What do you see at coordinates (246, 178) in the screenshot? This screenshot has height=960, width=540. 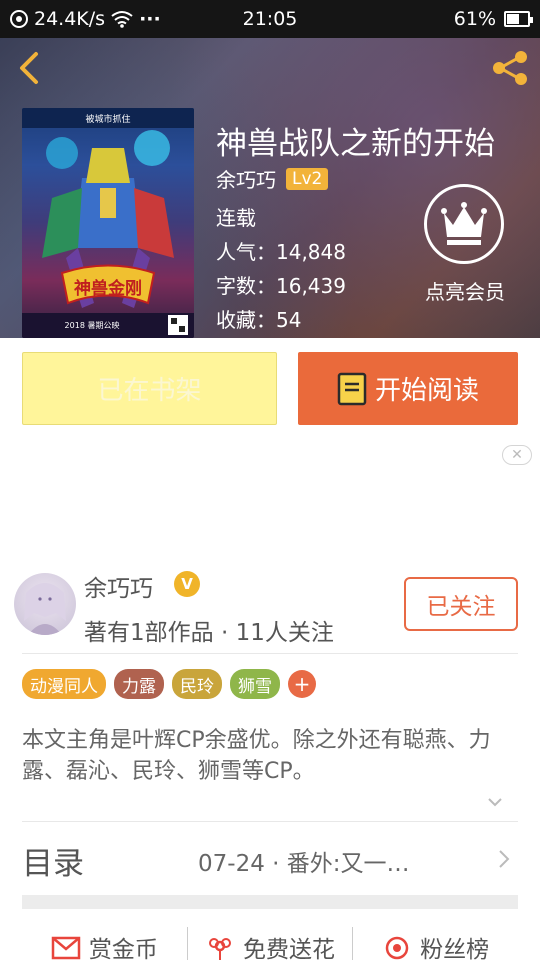 I see `author-name: 余巧巧` at bounding box center [246, 178].